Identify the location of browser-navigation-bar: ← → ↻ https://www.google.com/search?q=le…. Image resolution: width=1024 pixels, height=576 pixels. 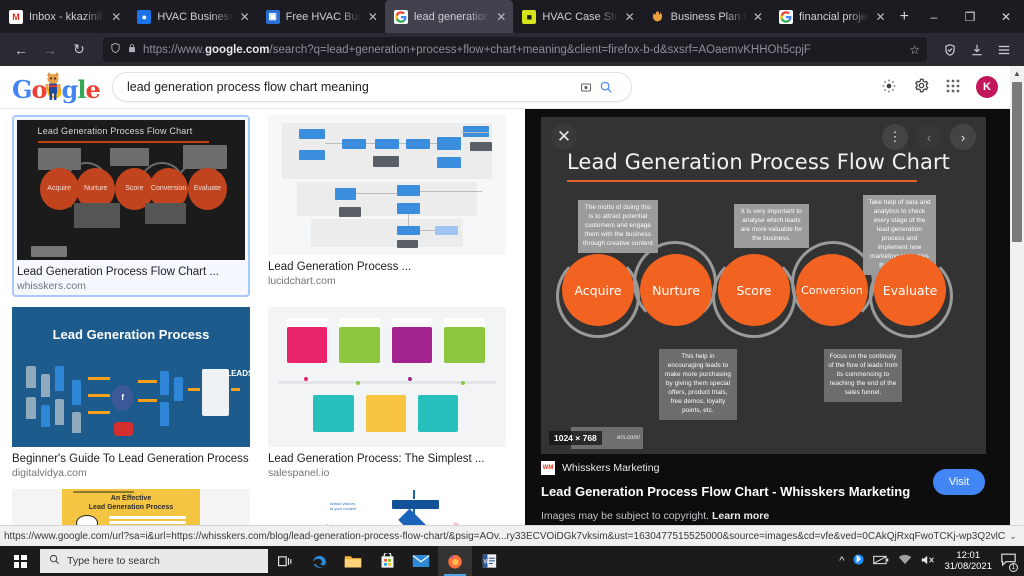
(512, 49).